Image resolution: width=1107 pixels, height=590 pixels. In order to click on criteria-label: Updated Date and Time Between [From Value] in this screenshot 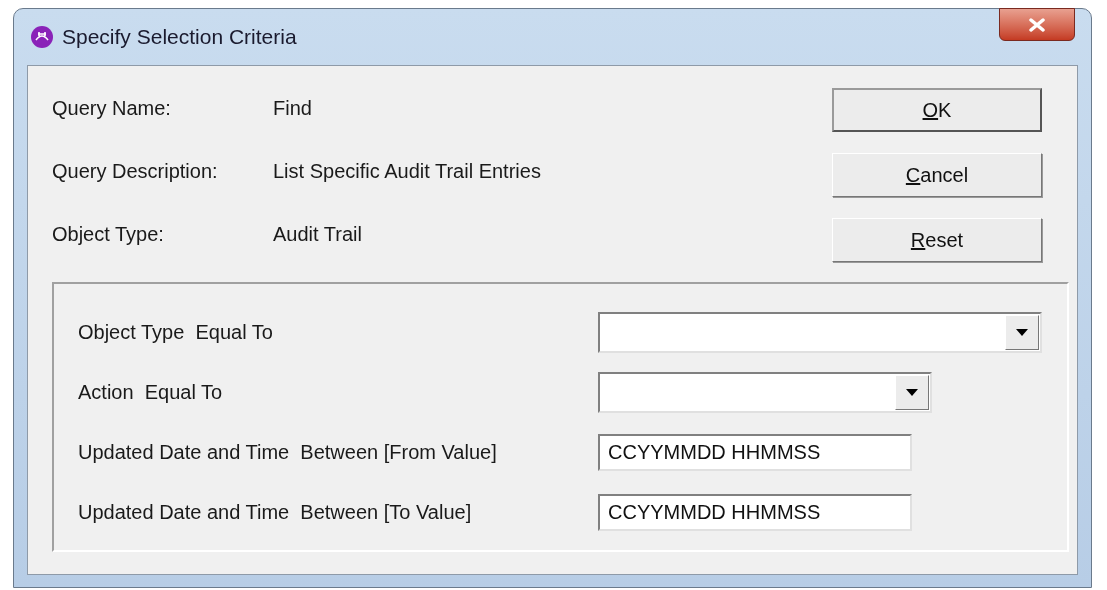, I will do `click(288, 452)`.